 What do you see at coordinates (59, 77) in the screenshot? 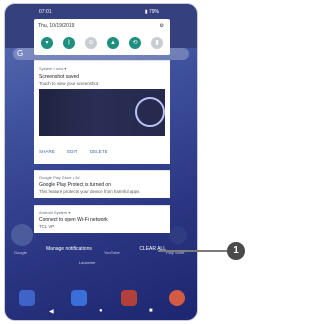
I see `notification-title: Screenshot saved` at bounding box center [59, 77].